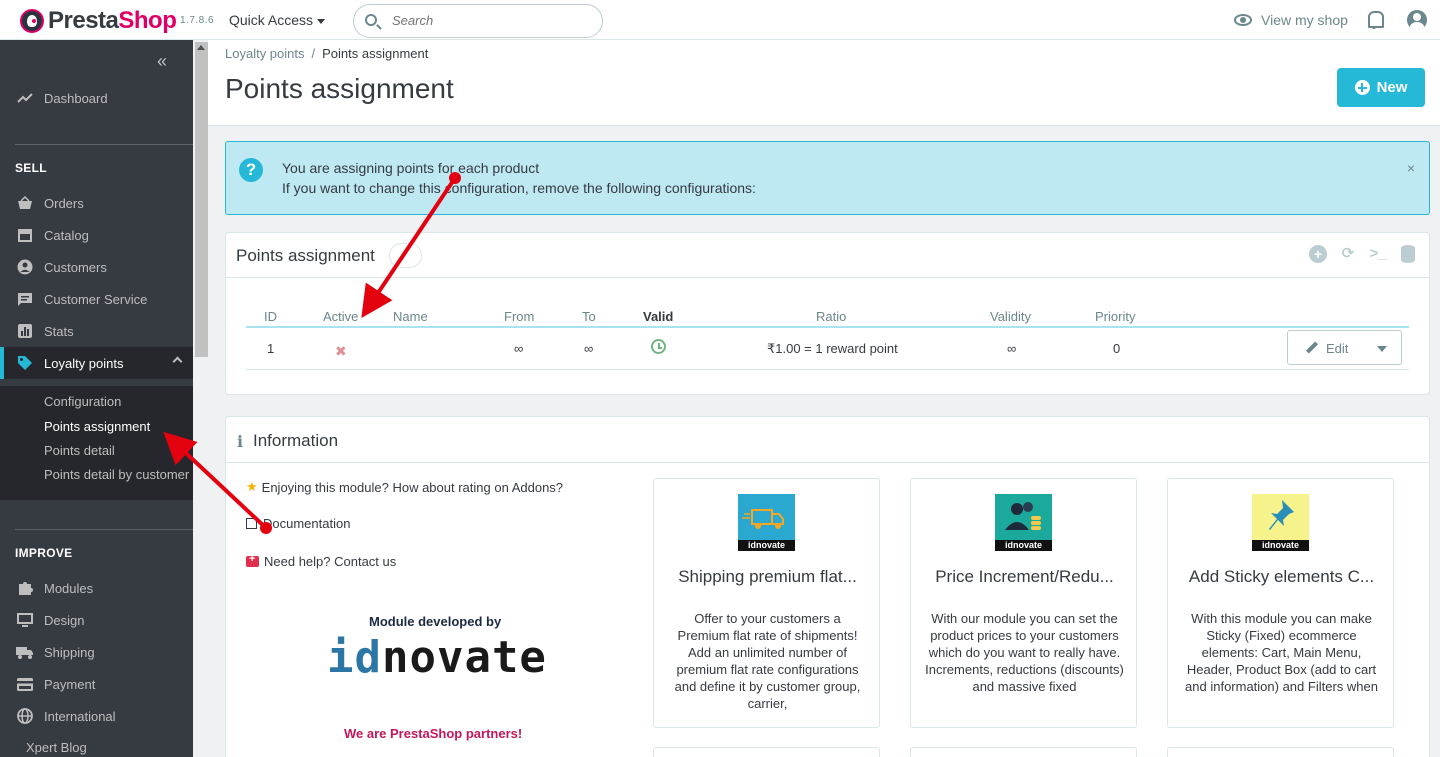 The height and width of the screenshot is (757, 1440). Describe the element at coordinates (96, 235) in the screenshot. I see `sidebar-item-catalog: Catalog` at that location.